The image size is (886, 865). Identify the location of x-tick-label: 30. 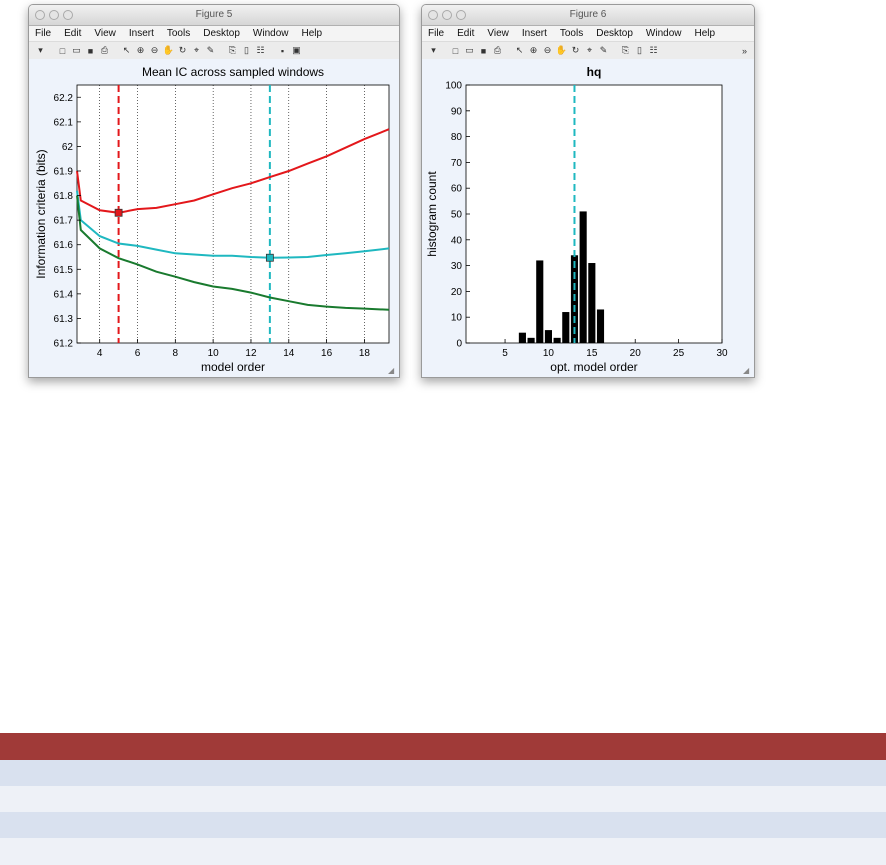
(722, 353).